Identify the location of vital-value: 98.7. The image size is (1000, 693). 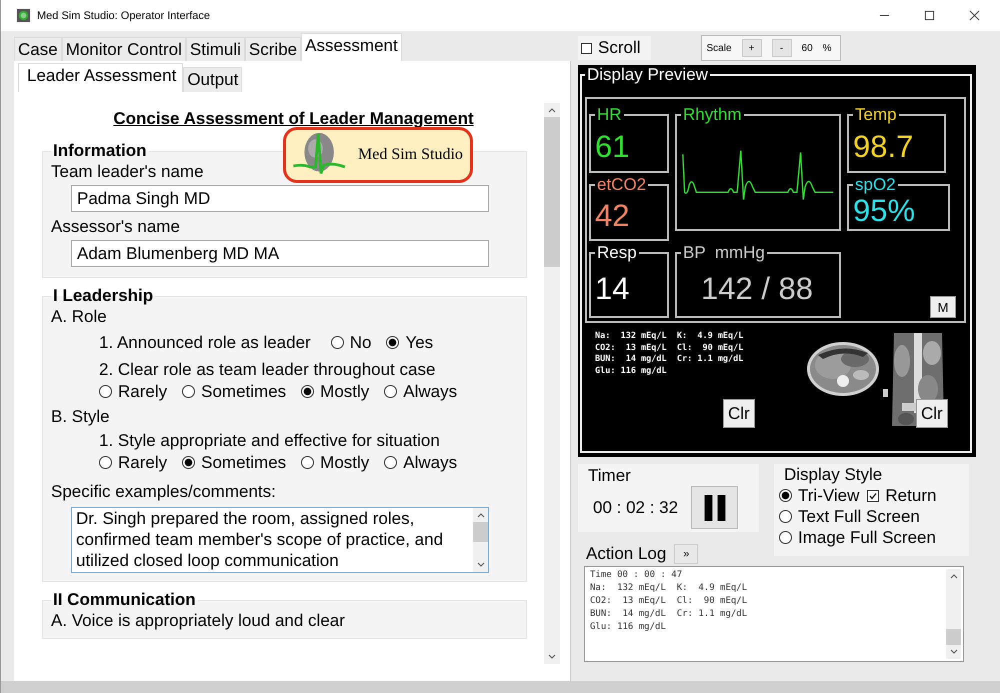
(883, 147).